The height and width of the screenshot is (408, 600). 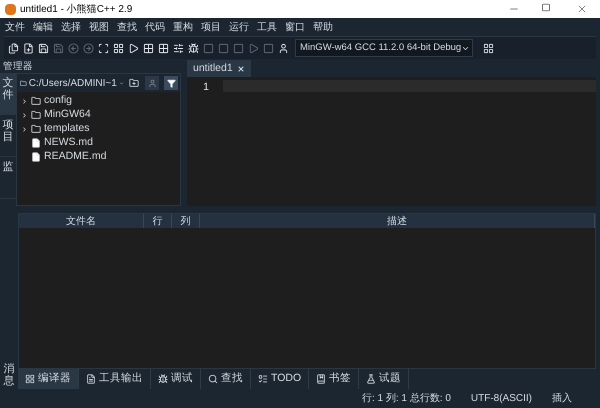 I want to click on cursor-position: 行: 1 列: 1 总行数: 0, so click(x=406, y=399).